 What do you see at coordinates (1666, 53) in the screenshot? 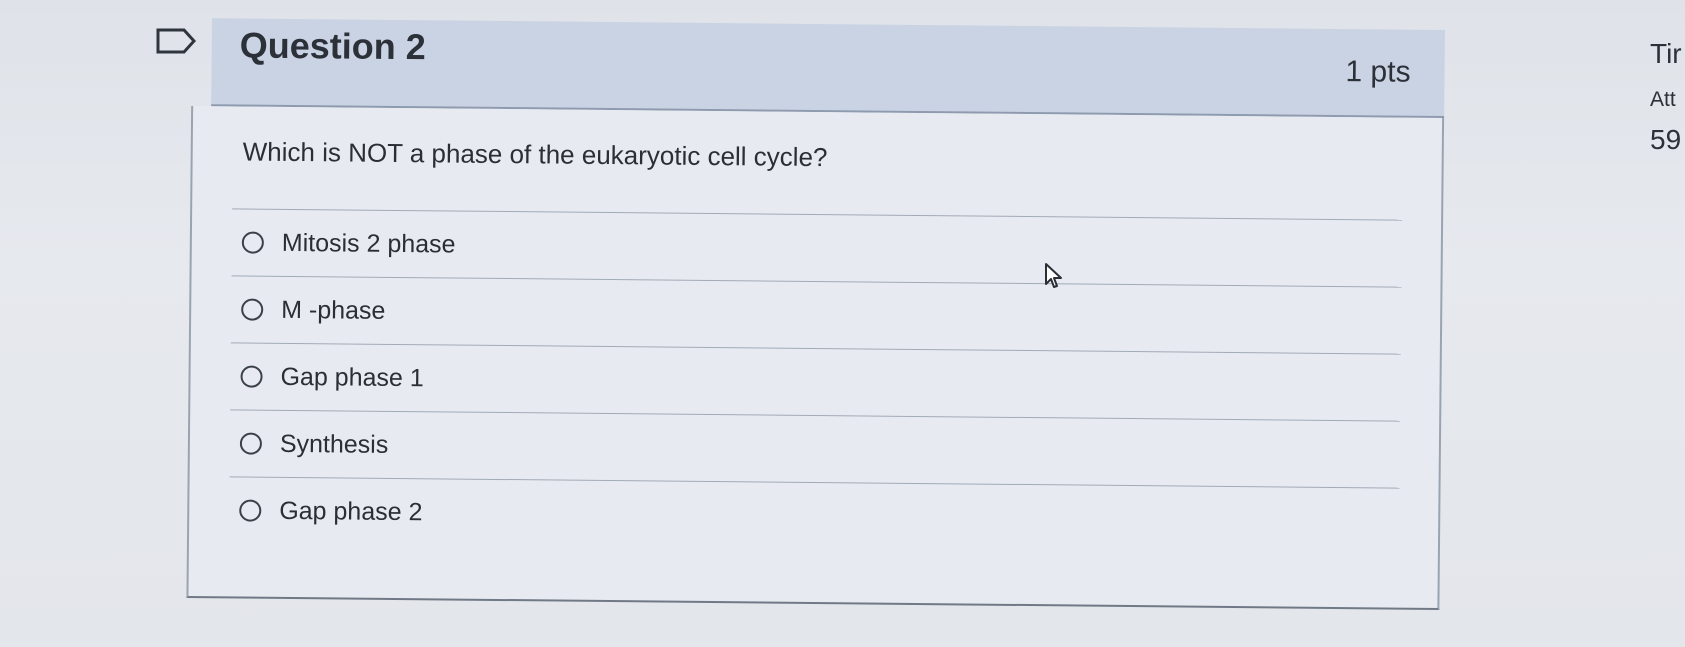
I see `time-label: Tir` at bounding box center [1666, 53].